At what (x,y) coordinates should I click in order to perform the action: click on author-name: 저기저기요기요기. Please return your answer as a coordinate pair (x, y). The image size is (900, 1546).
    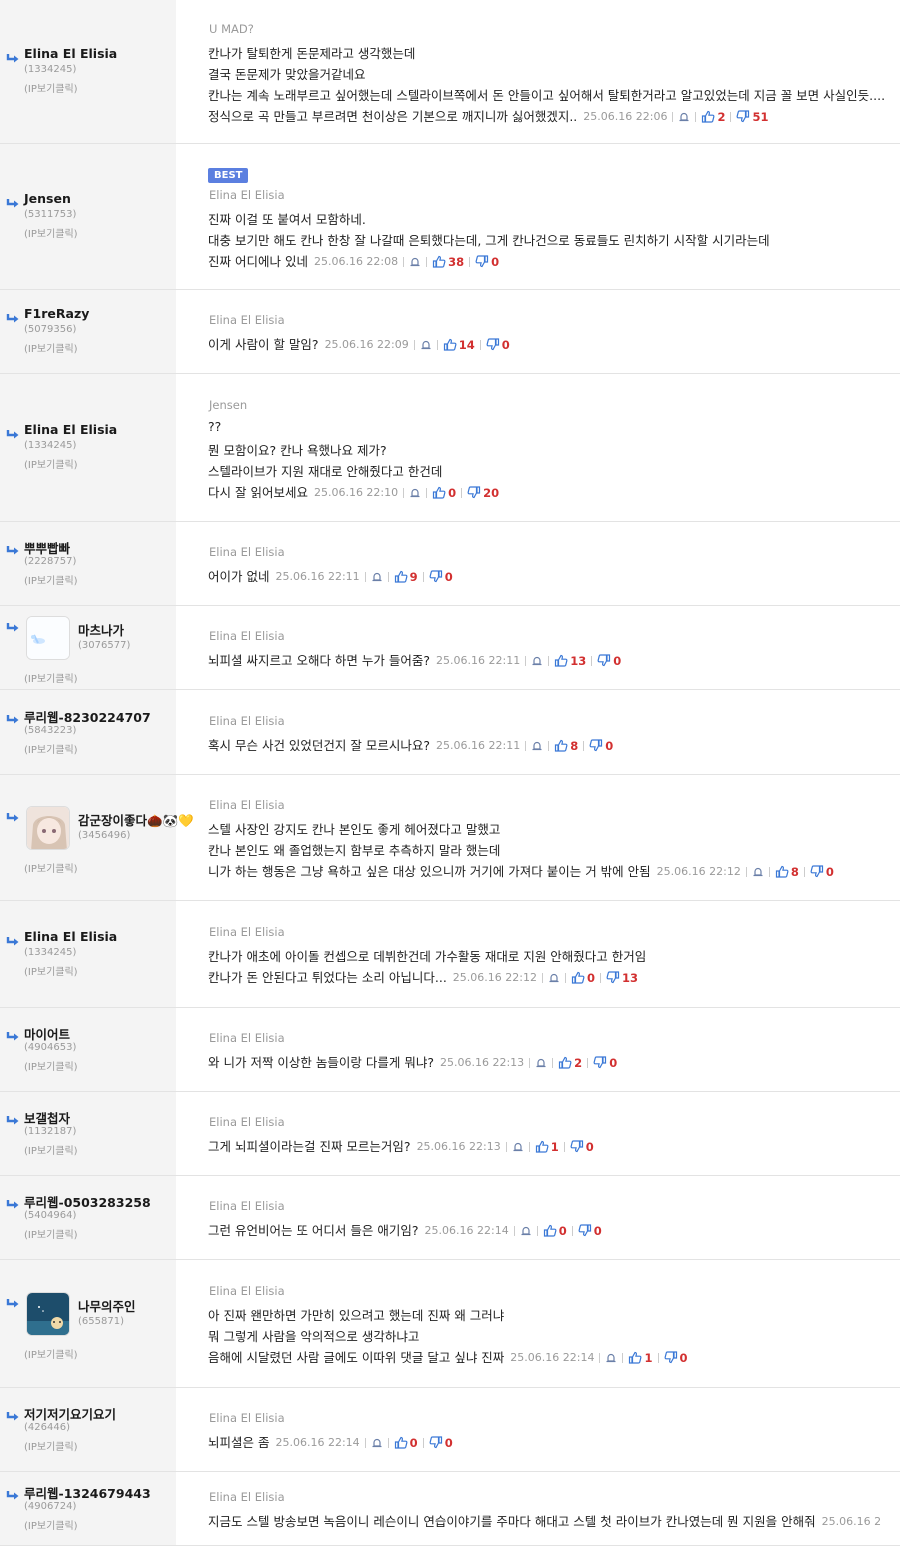
    Looking at the image, I should click on (70, 1413).